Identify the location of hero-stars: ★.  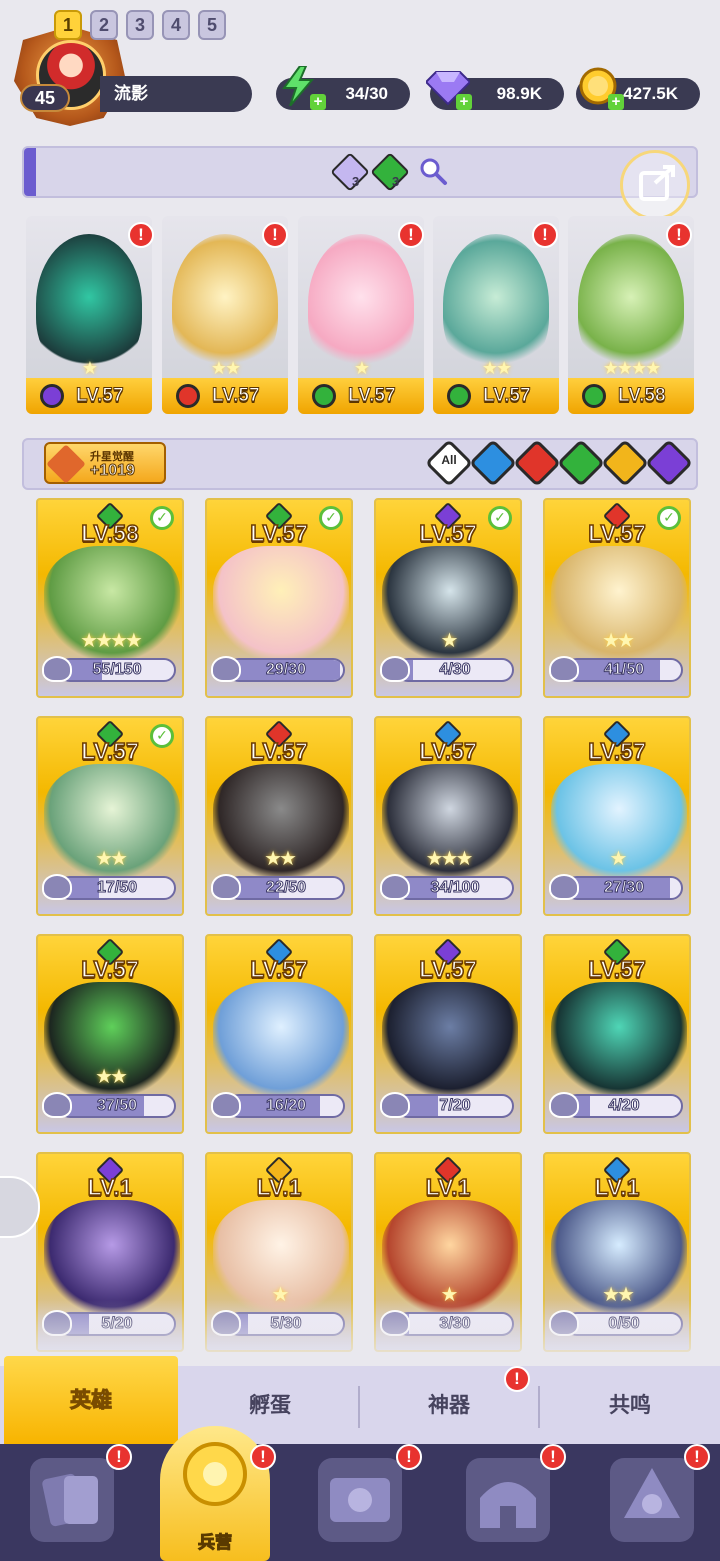
(449, 640).